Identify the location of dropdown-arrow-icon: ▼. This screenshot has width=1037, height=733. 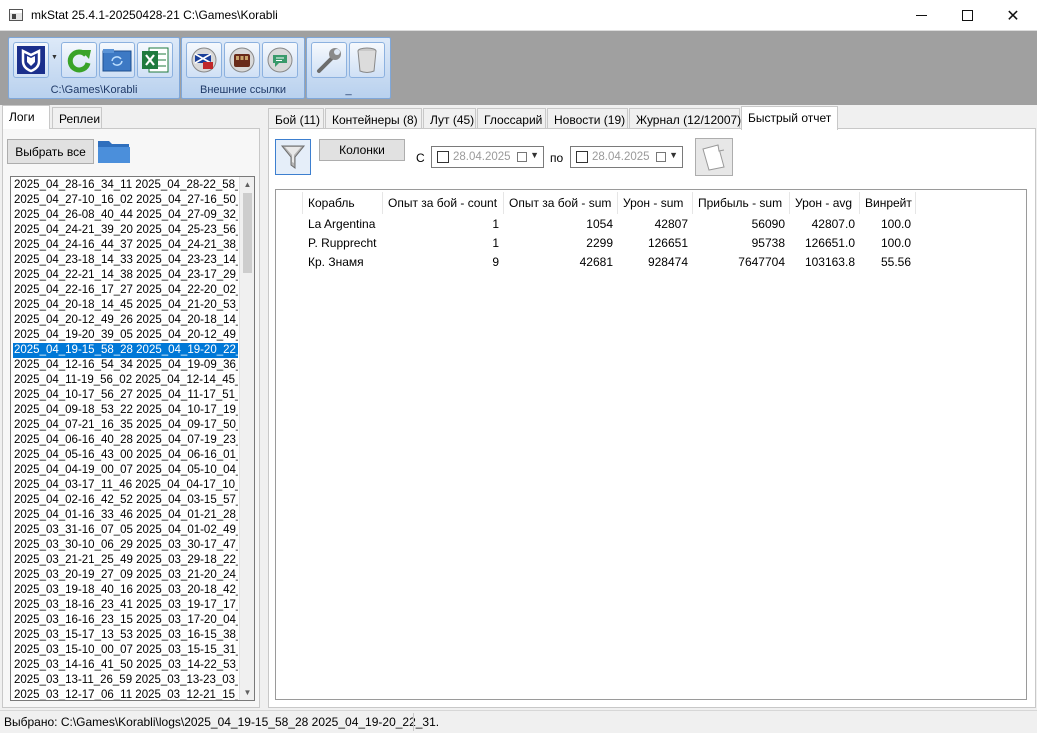
(54, 57).